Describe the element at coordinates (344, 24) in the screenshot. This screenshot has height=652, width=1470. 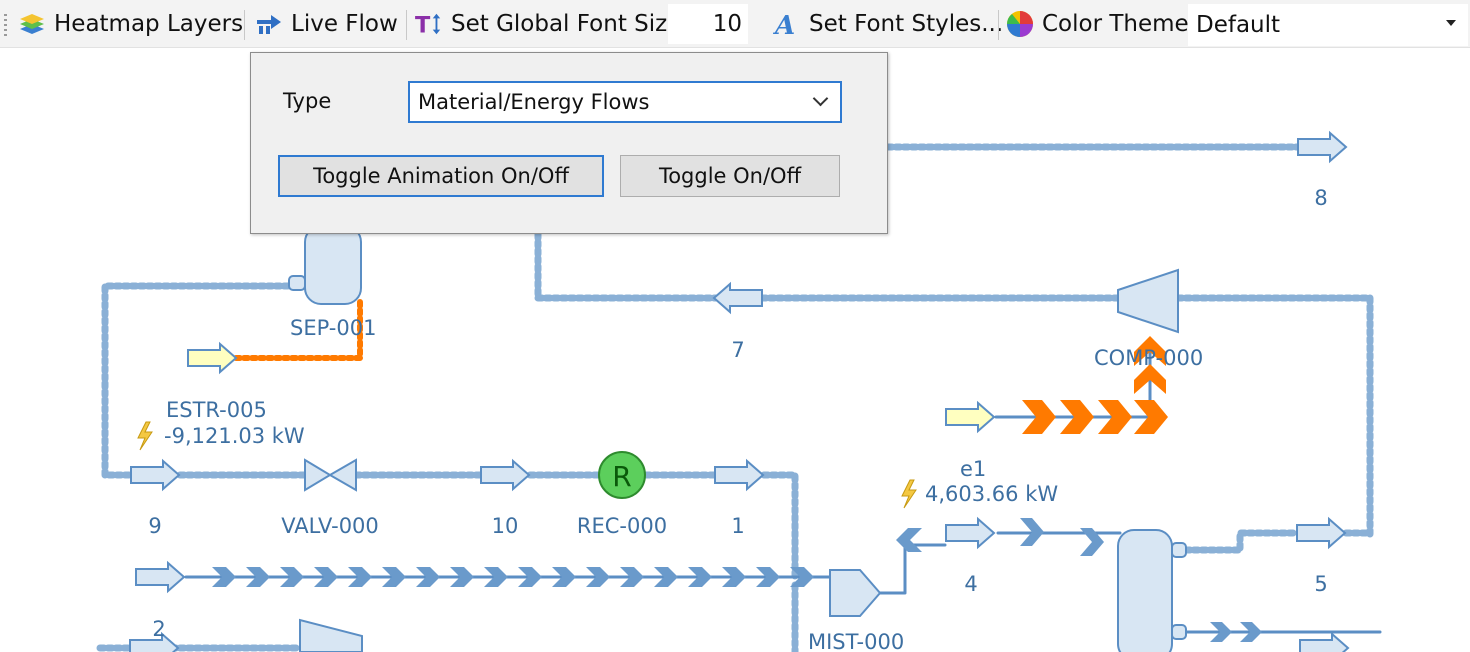
I see `live-flow-label: Live Flow` at that location.